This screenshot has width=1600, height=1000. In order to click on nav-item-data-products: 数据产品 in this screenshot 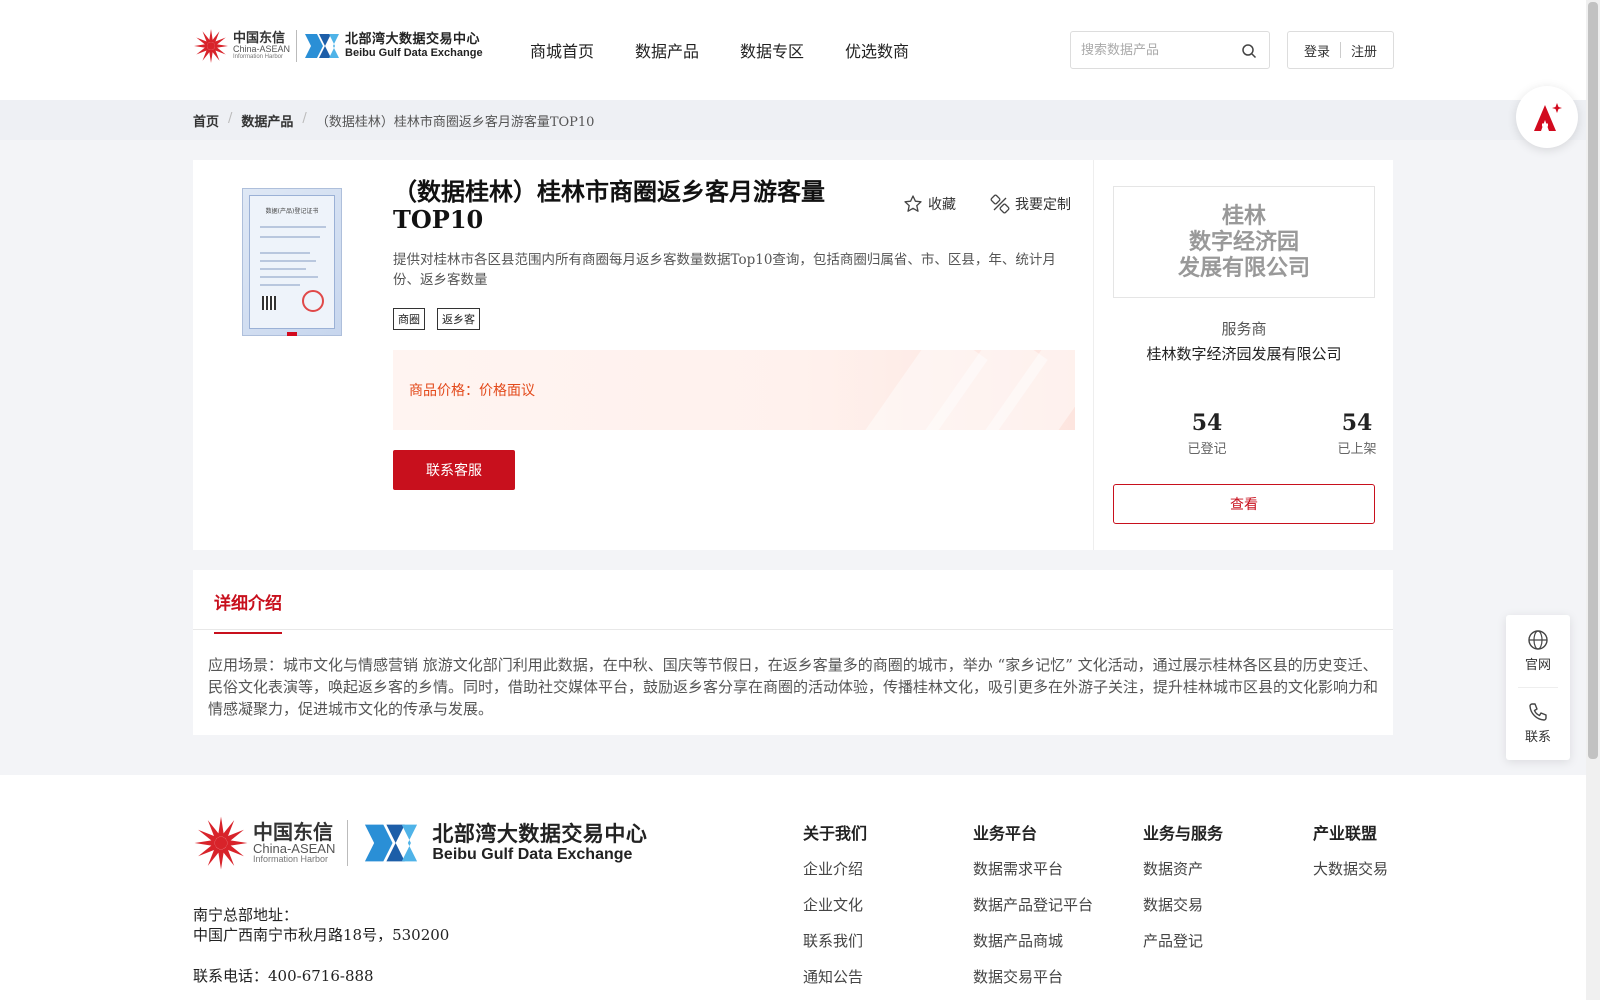, I will do `click(667, 50)`.